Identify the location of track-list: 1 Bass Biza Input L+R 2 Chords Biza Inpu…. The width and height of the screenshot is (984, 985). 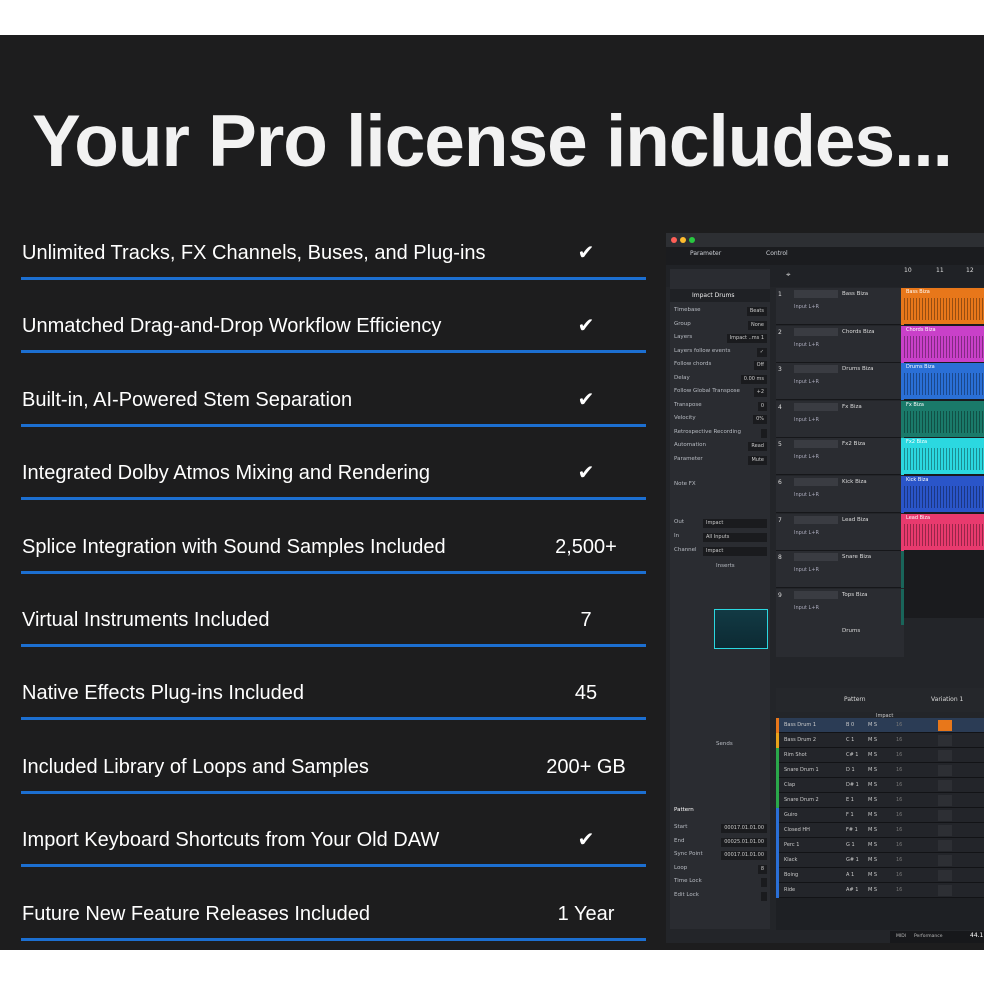
(840, 457).